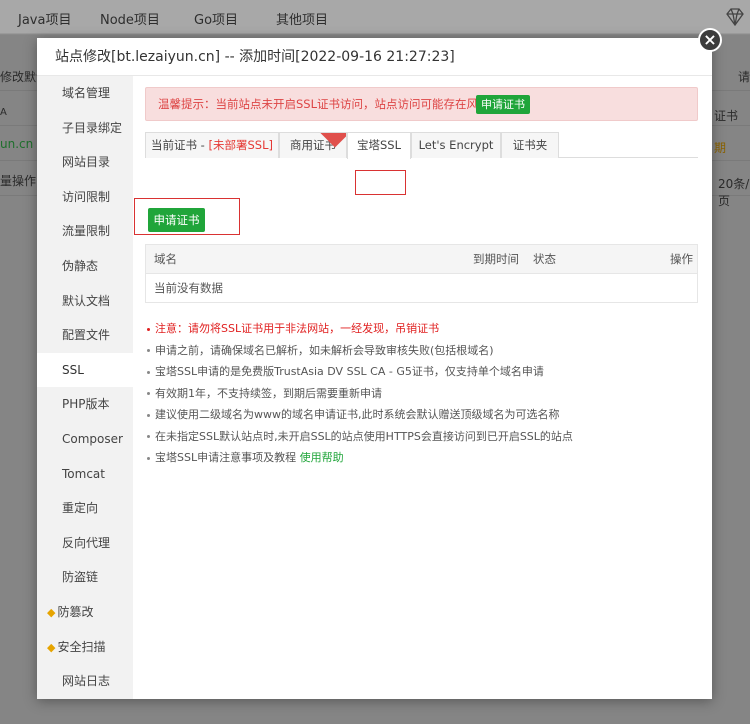  Describe the element at coordinates (302, 20) in the screenshot. I see `nav-other-projects: 其他项目` at that location.